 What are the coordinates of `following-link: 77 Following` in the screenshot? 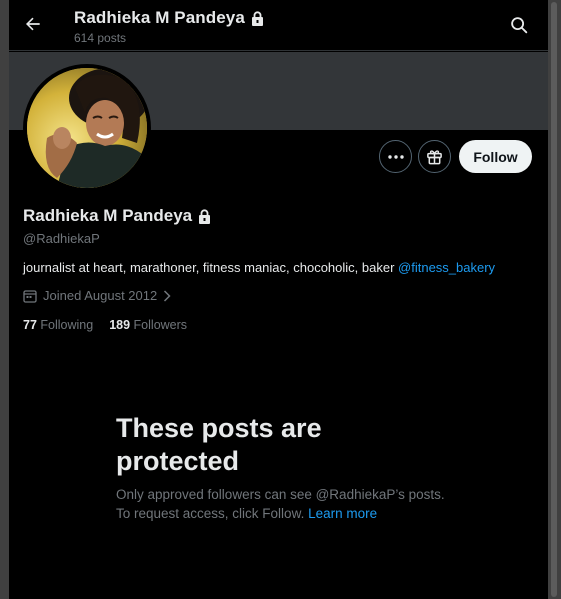 It's located at (58, 325).